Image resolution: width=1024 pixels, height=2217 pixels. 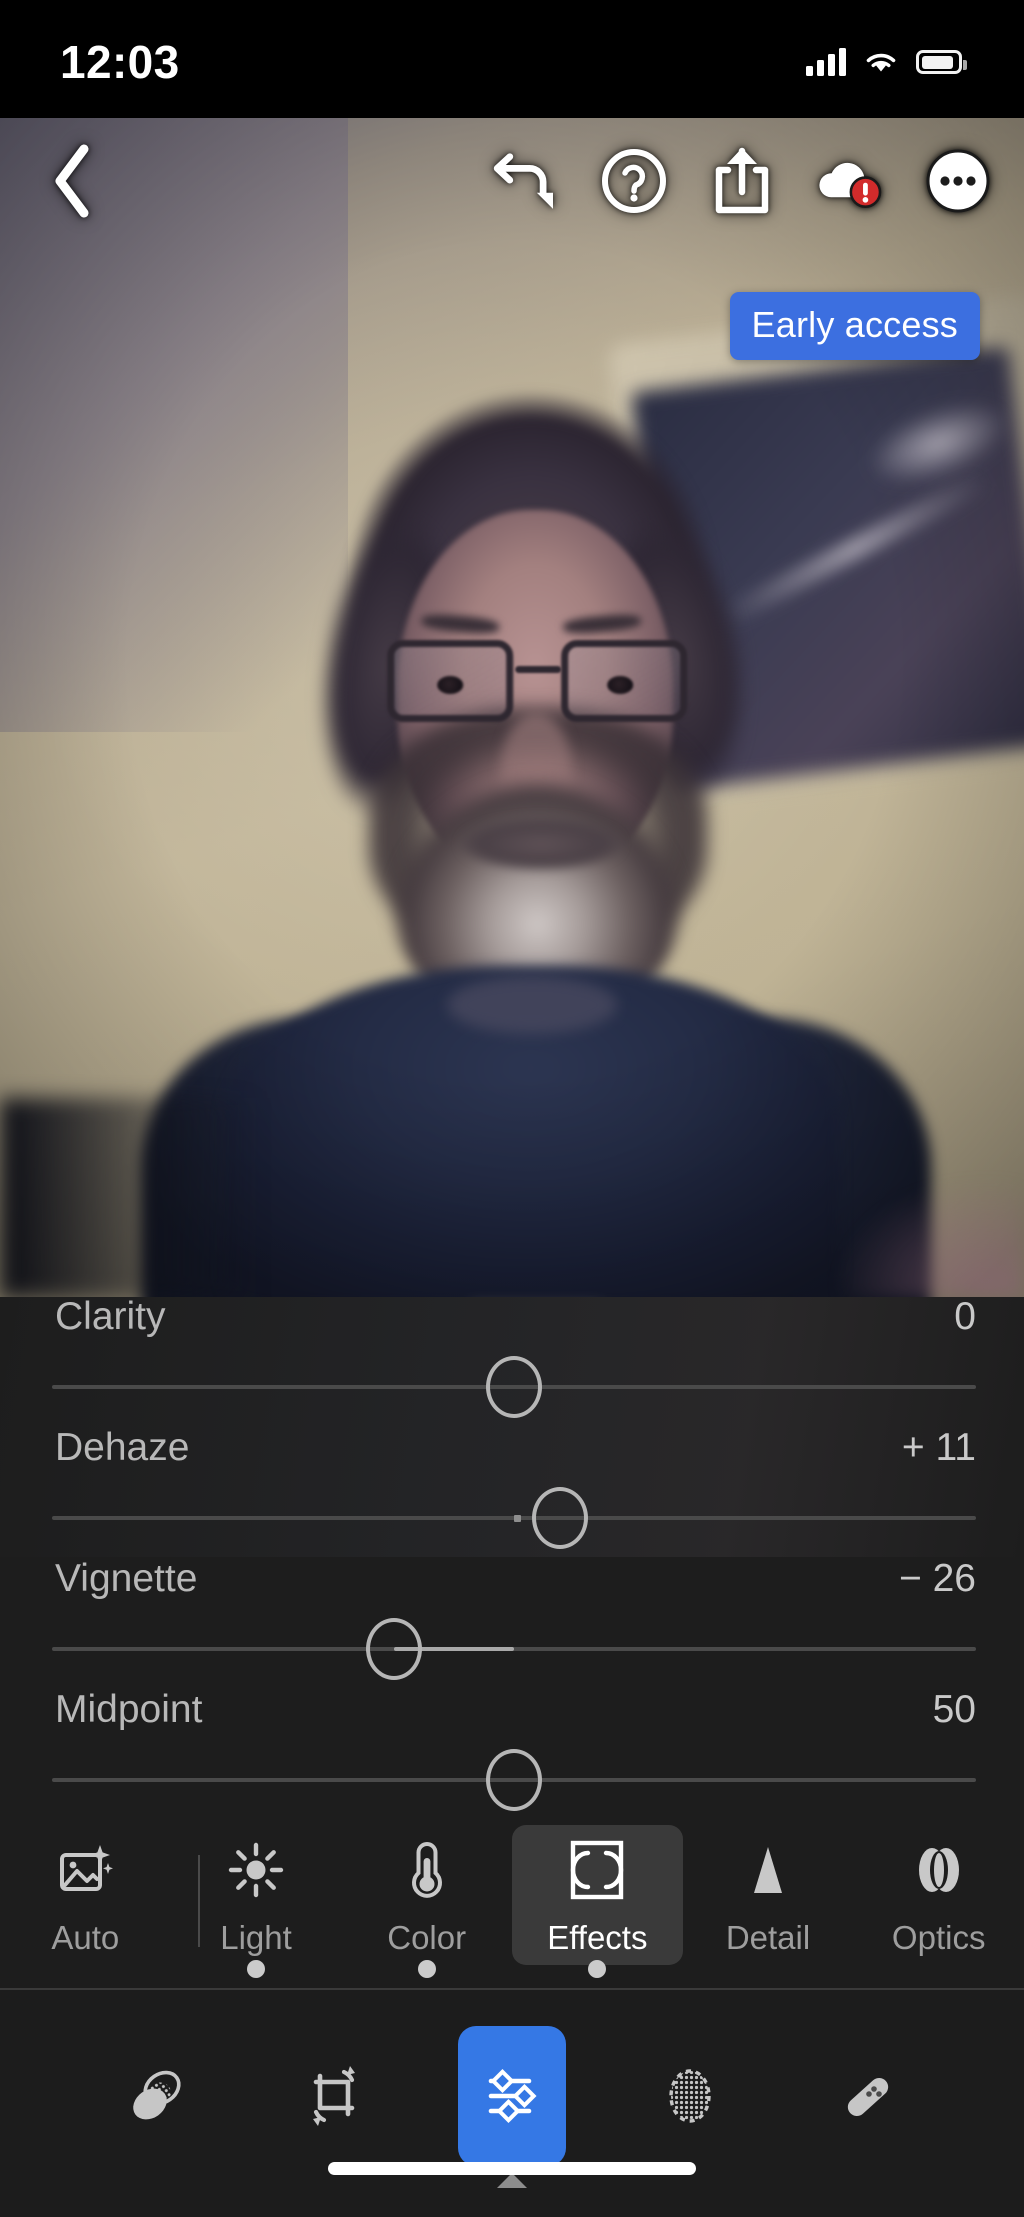 What do you see at coordinates (954, 1709) in the screenshot?
I see `slider-value-midpoint: 50` at bounding box center [954, 1709].